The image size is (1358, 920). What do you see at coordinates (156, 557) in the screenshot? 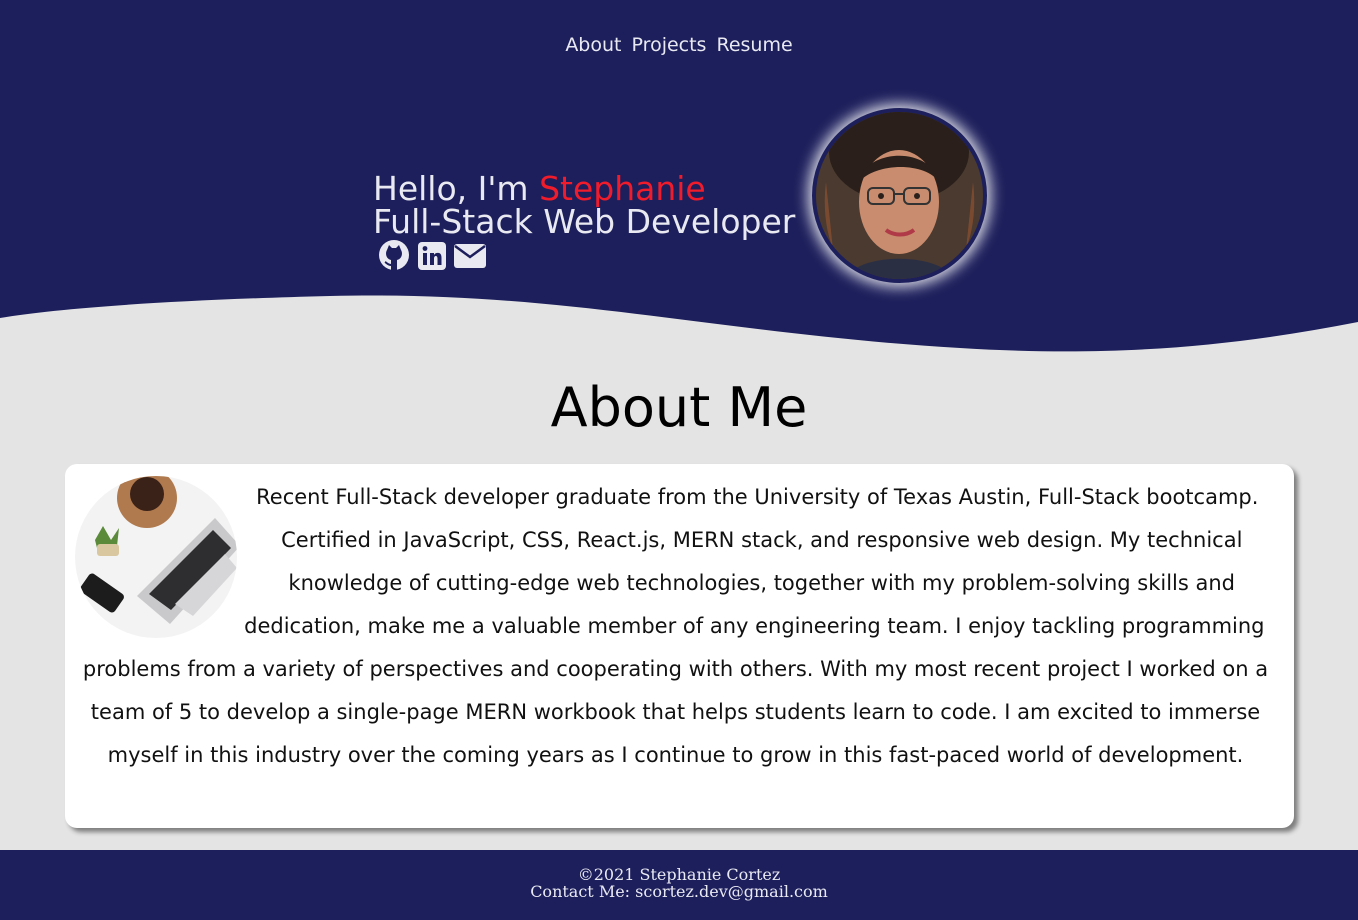
I see `desk-laptop-image` at bounding box center [156, 557].